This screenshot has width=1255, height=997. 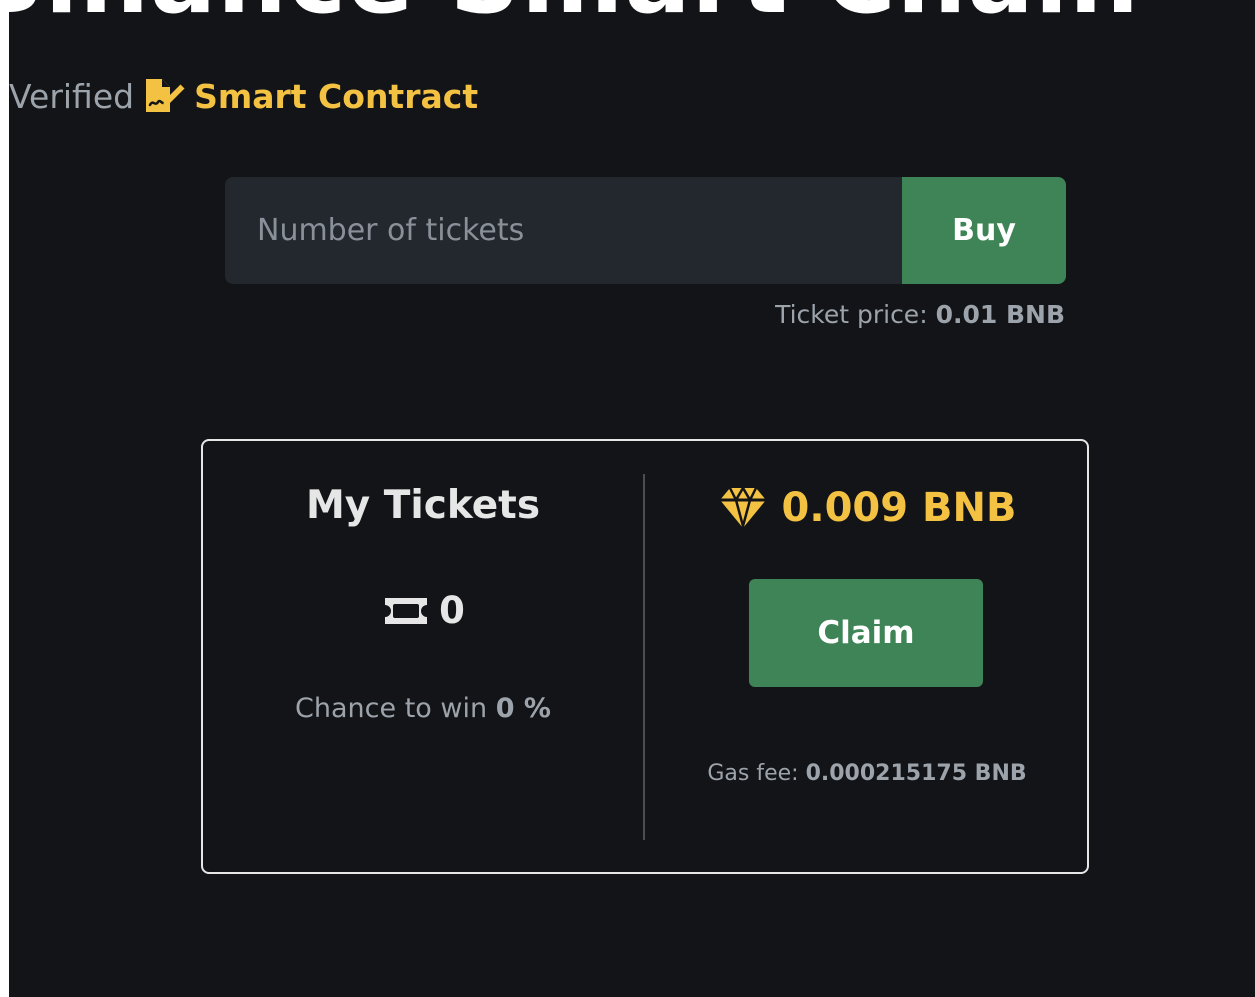 I want to click on ticket-count-row: 0, so click(x=423, y=610).